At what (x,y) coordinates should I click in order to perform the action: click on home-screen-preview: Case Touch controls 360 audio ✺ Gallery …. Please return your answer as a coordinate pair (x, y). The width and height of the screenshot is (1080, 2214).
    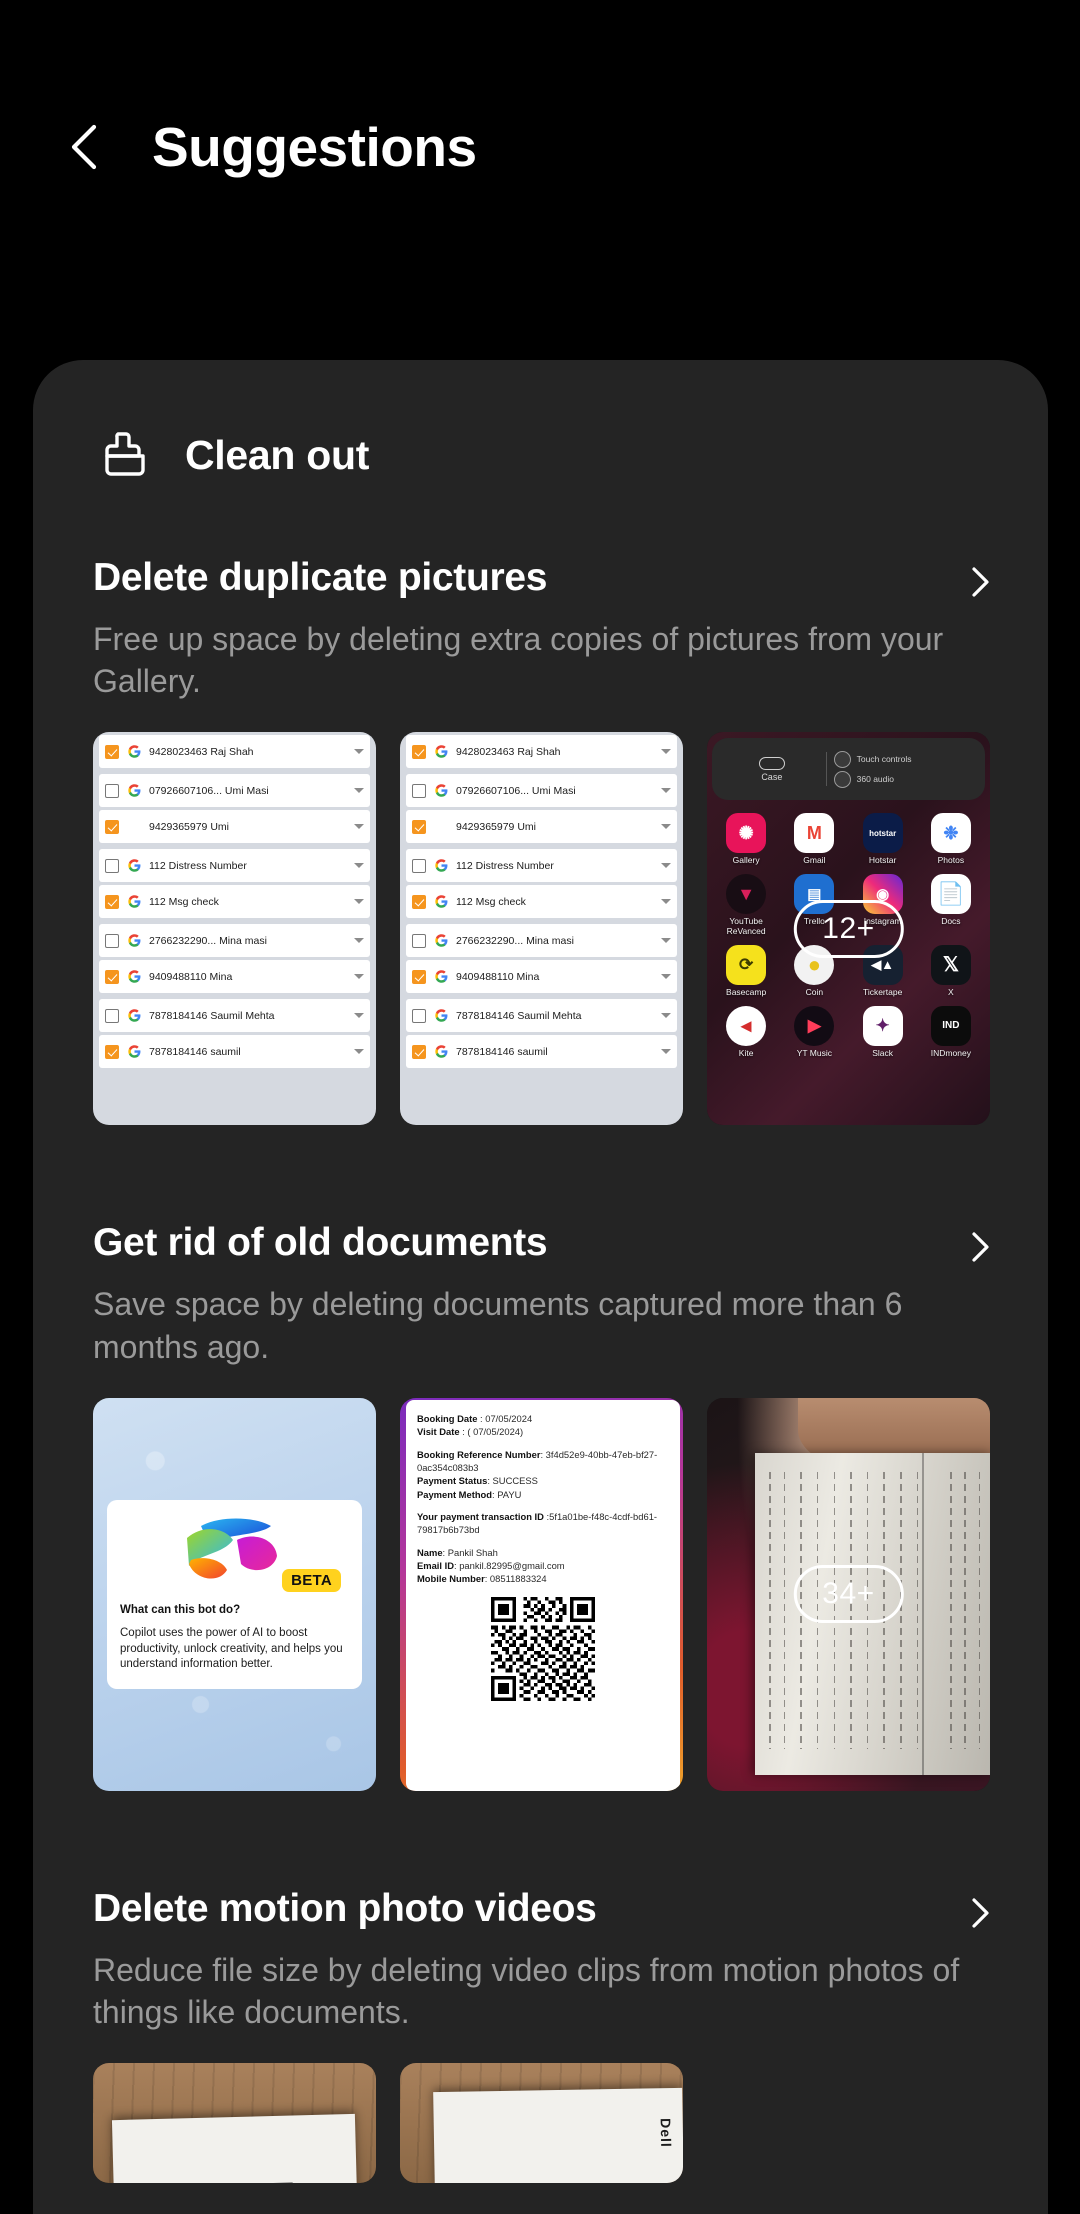
    Looking at the image, I should click on (848, 928).